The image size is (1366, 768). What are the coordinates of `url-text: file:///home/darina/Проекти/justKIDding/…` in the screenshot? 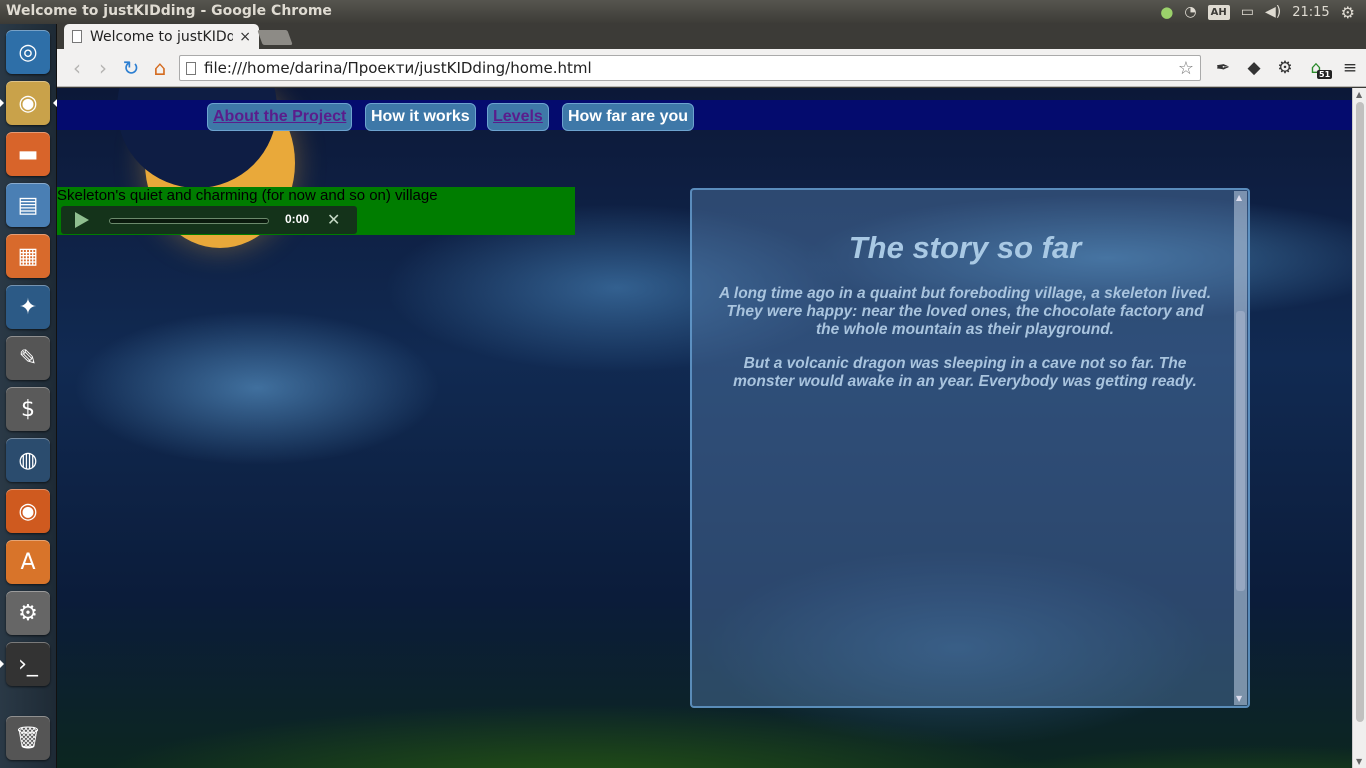 It's located at (691, 68).